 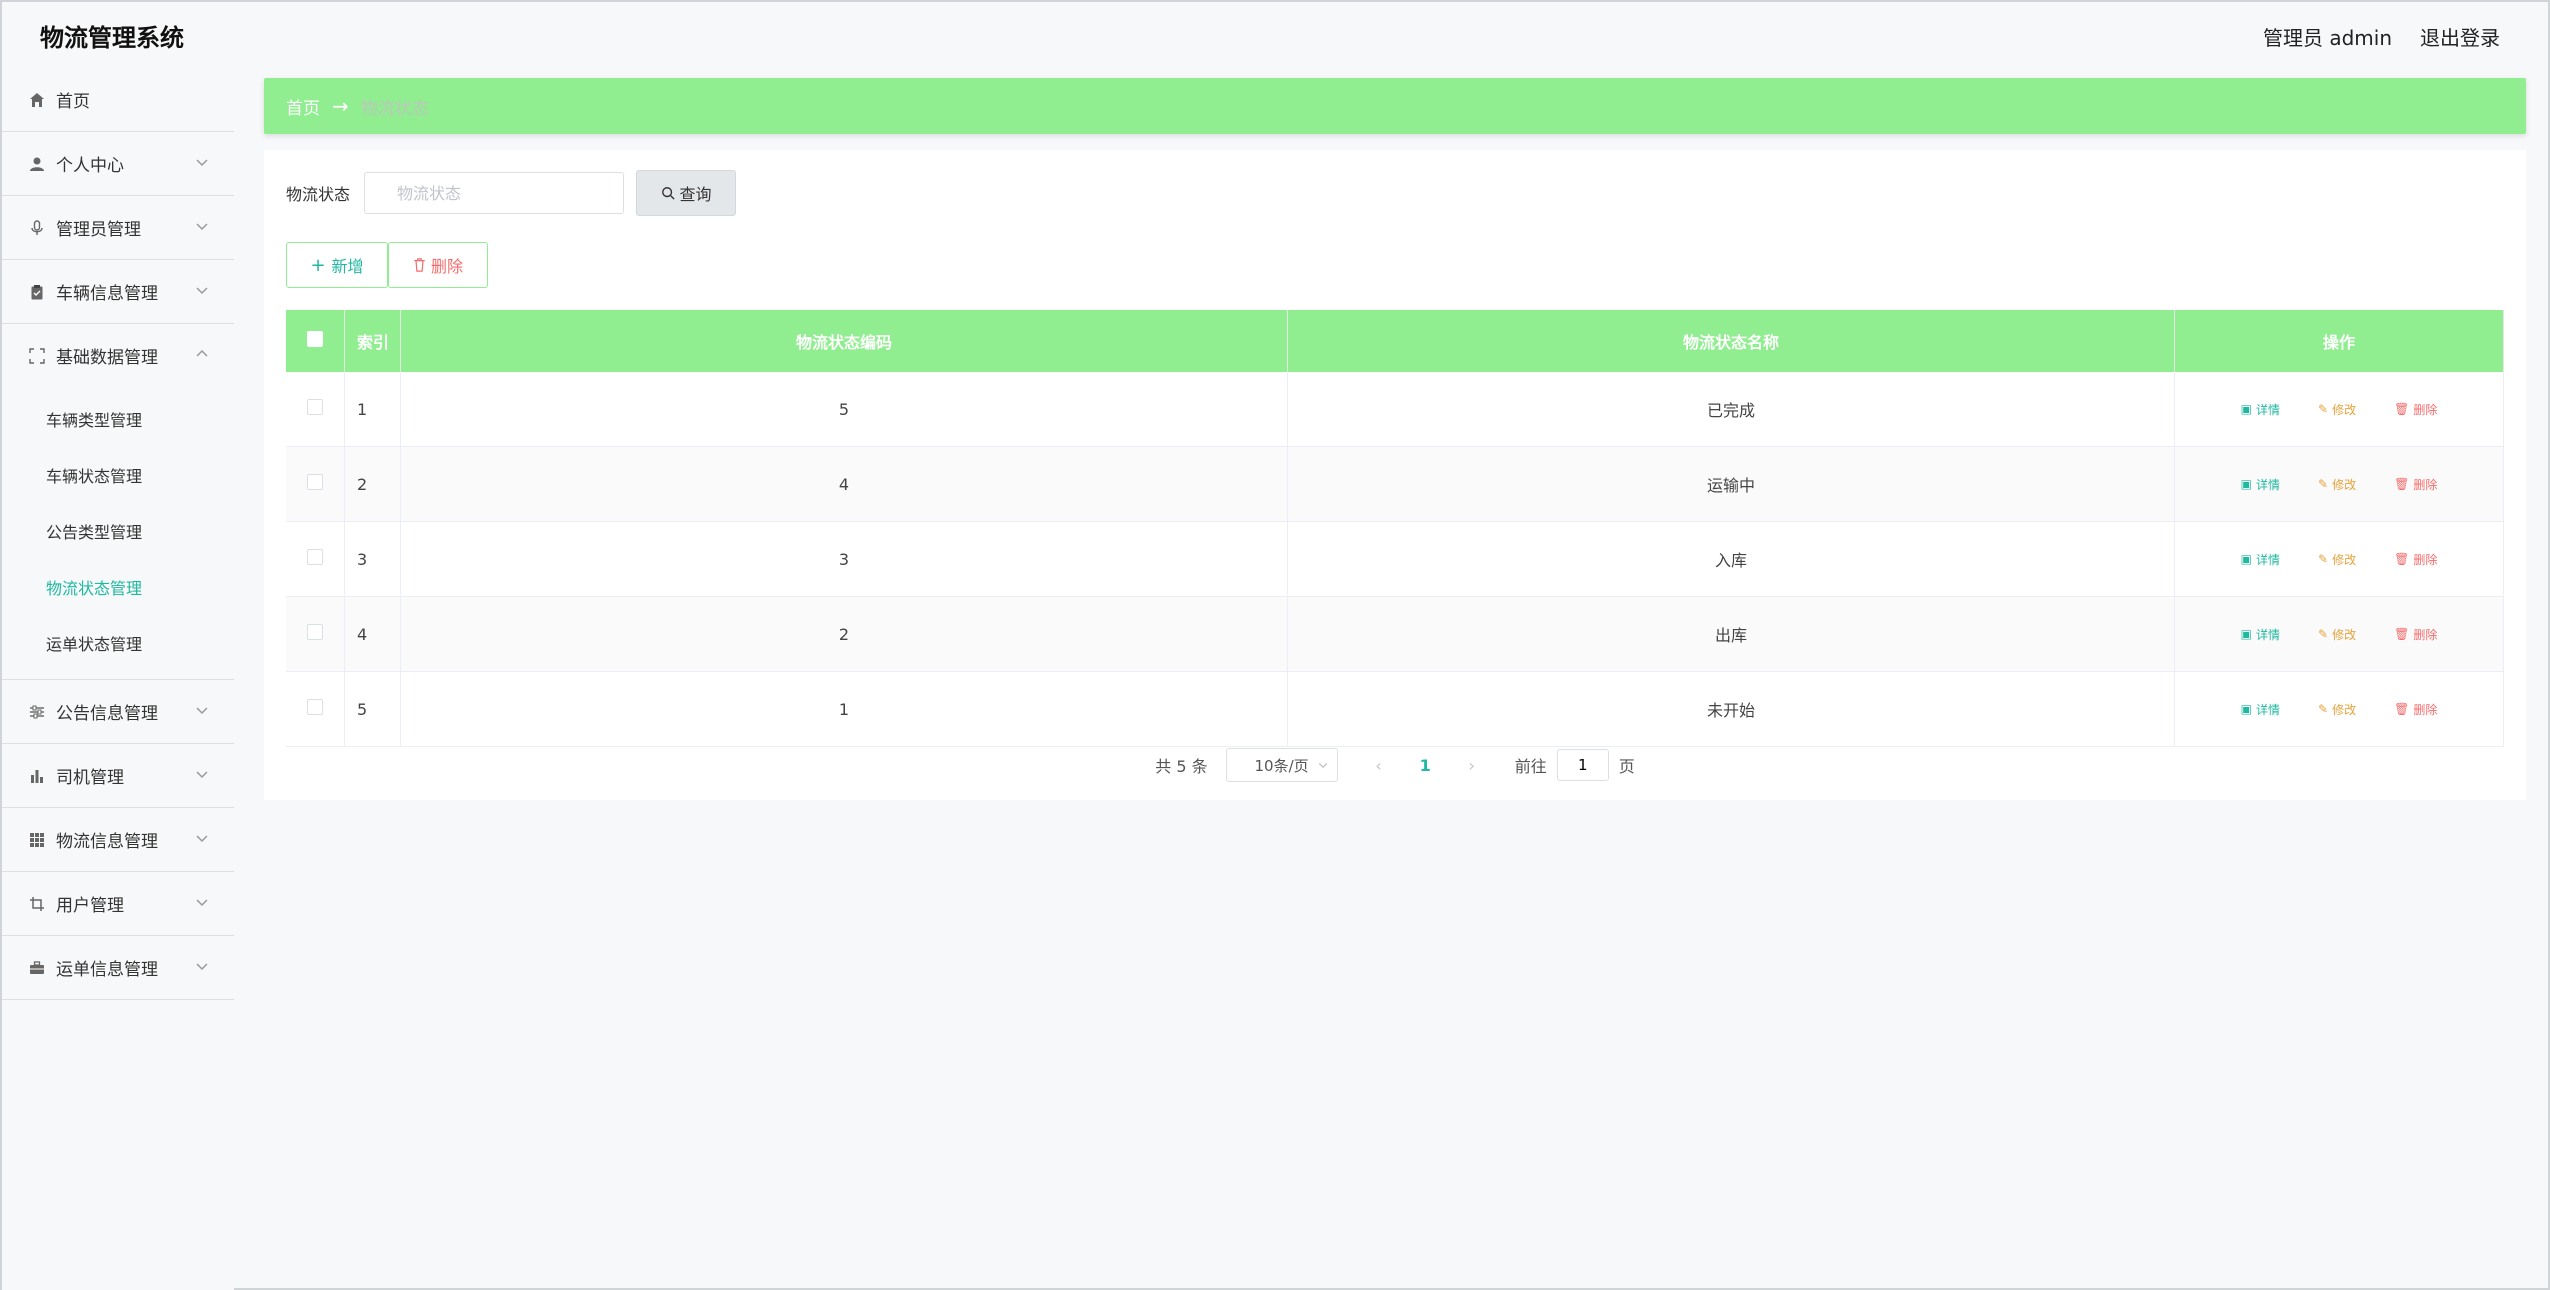 I want to click on document-icon: ▣, so click(x=2246, y=409).